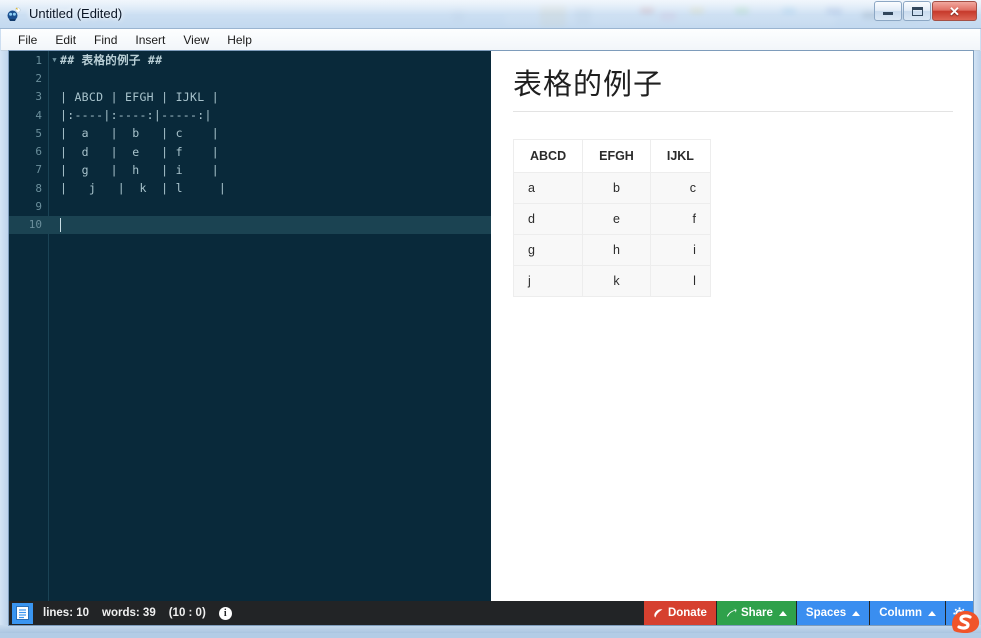 The image size is (981, 638). I want to click on code-line: 4 |:----|:----:|-----:|, so click(250, 115).